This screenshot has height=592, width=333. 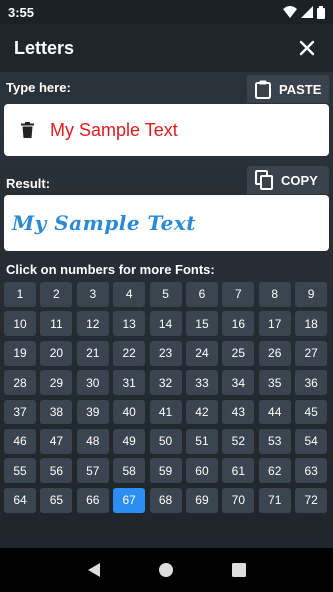 I want to click on font-number-65: 65, so click(x=56, y=500).